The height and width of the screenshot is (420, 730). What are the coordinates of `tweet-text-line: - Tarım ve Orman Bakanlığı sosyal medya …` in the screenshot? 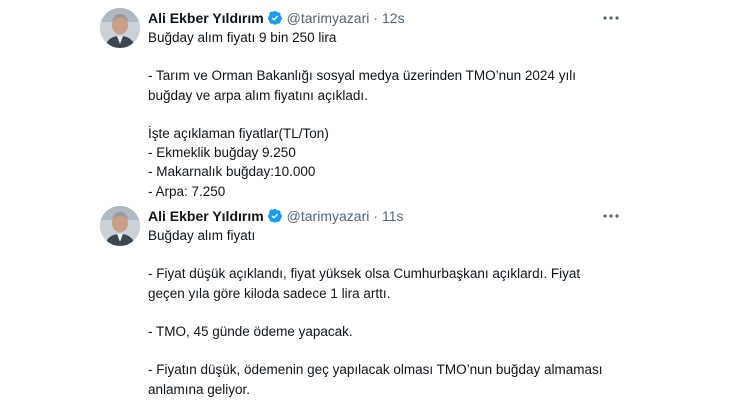 It's located at (362, 76).